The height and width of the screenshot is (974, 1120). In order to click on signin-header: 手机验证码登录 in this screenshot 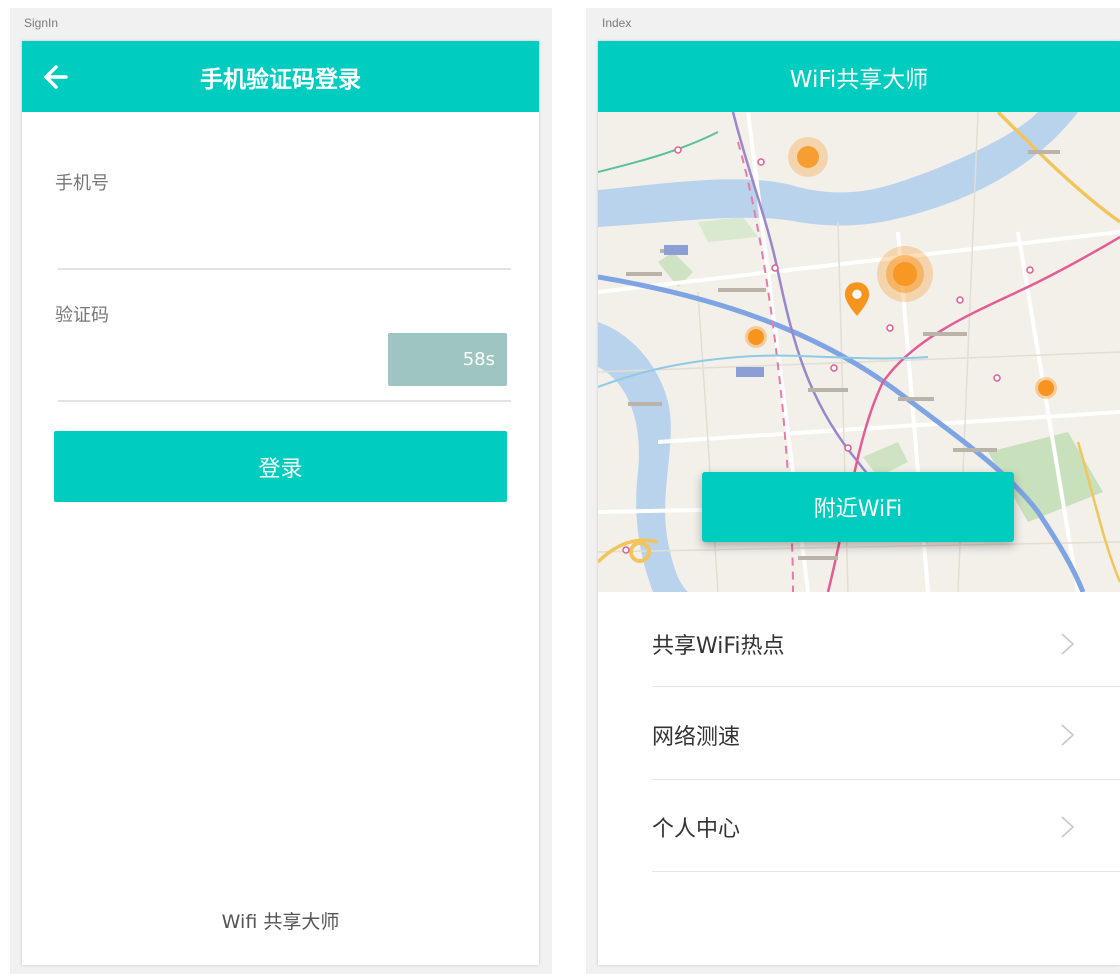, I will do `click(280, 76)`.